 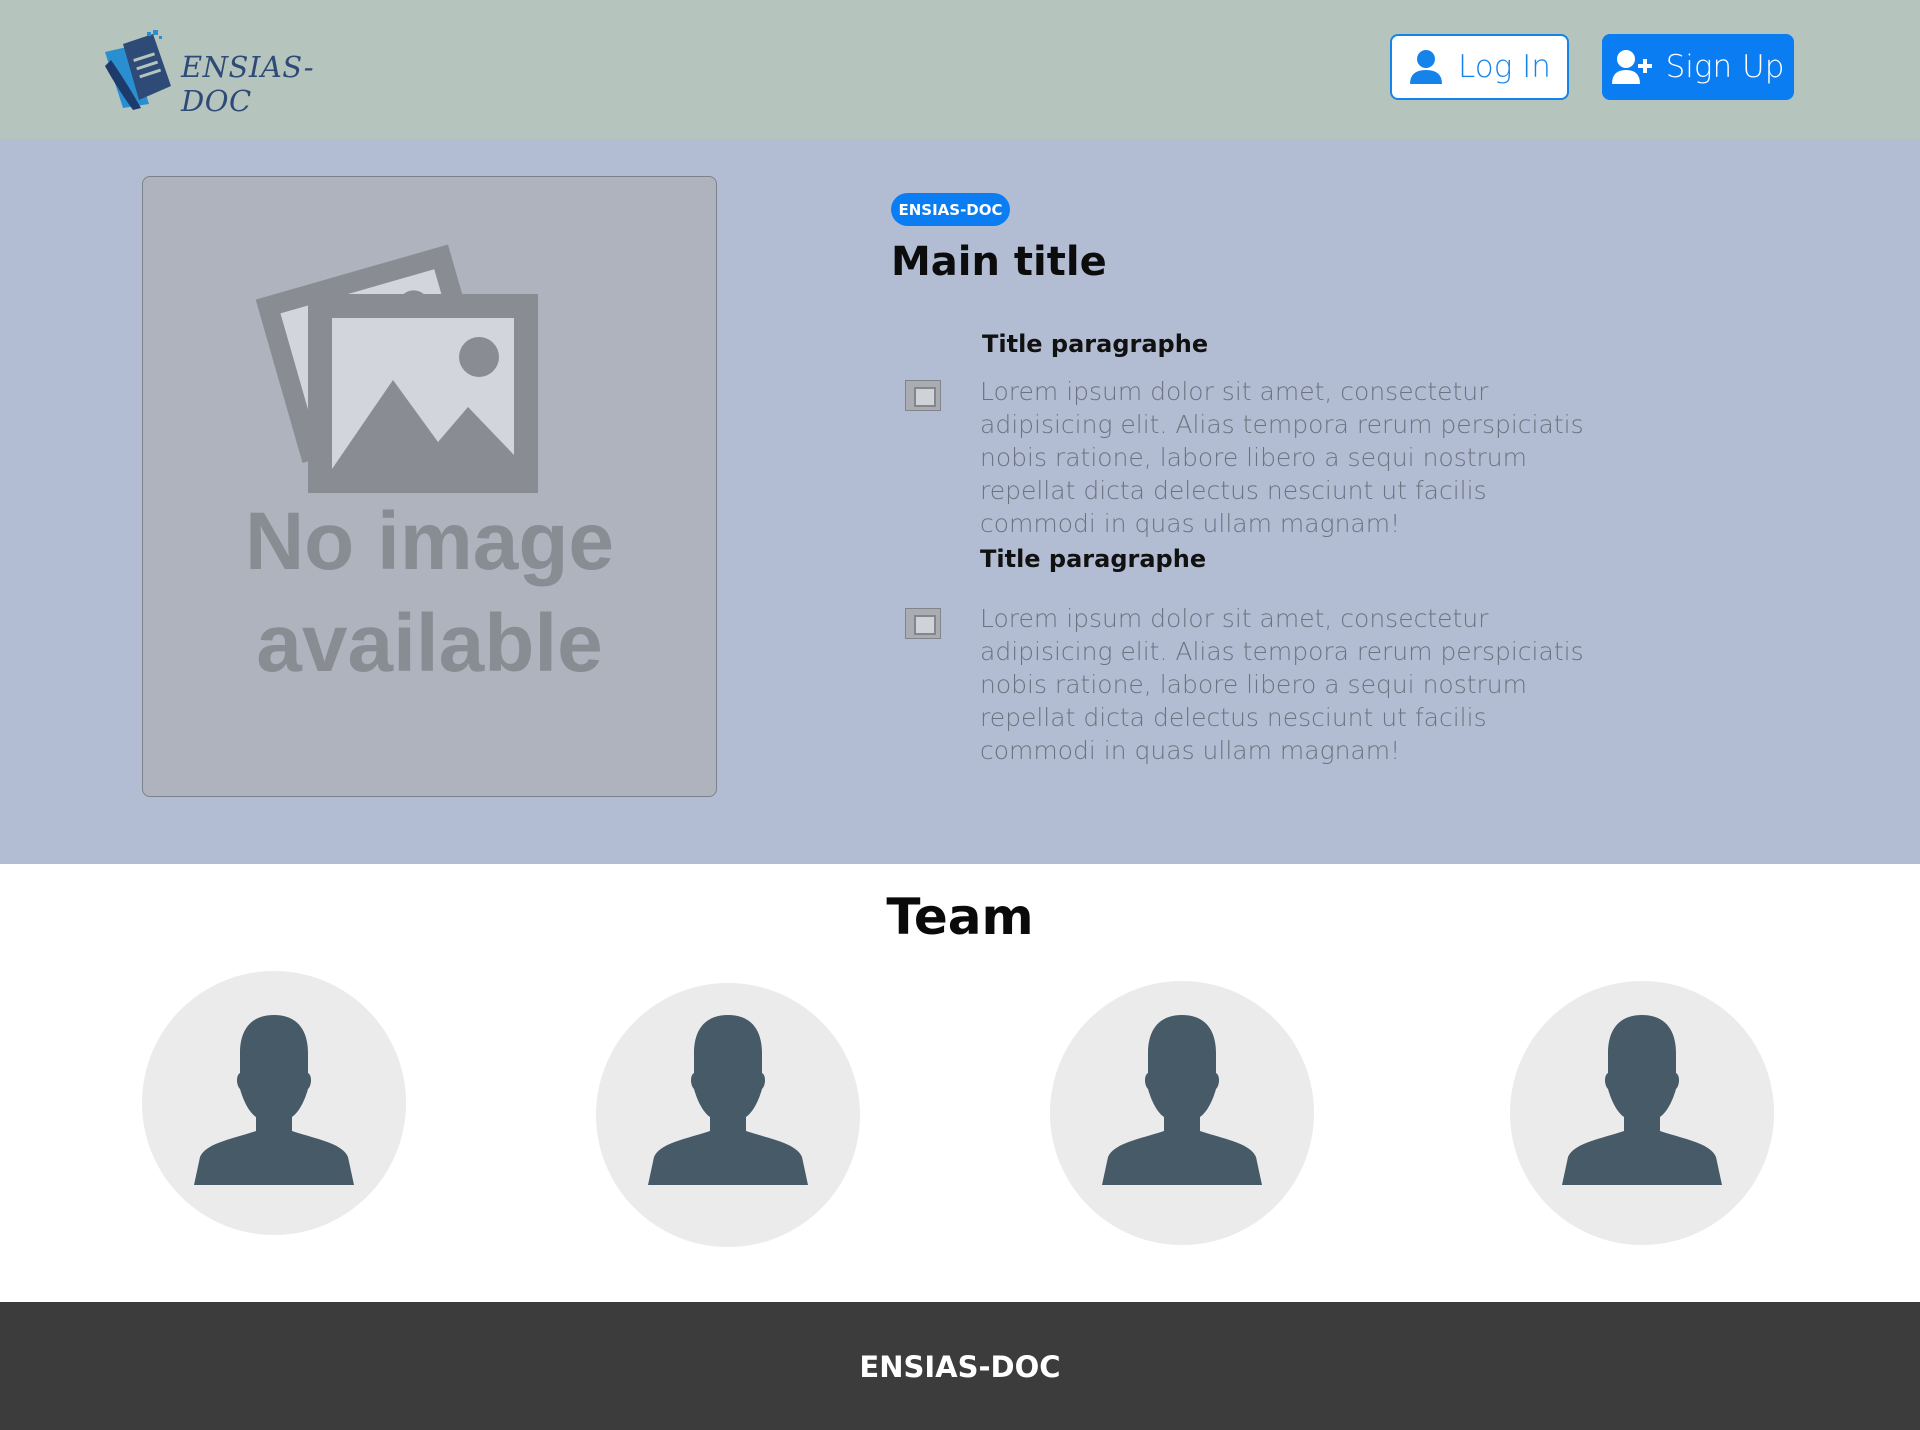 I want to click on placeholder-text-line1: No image, so click(x=429, y=541).